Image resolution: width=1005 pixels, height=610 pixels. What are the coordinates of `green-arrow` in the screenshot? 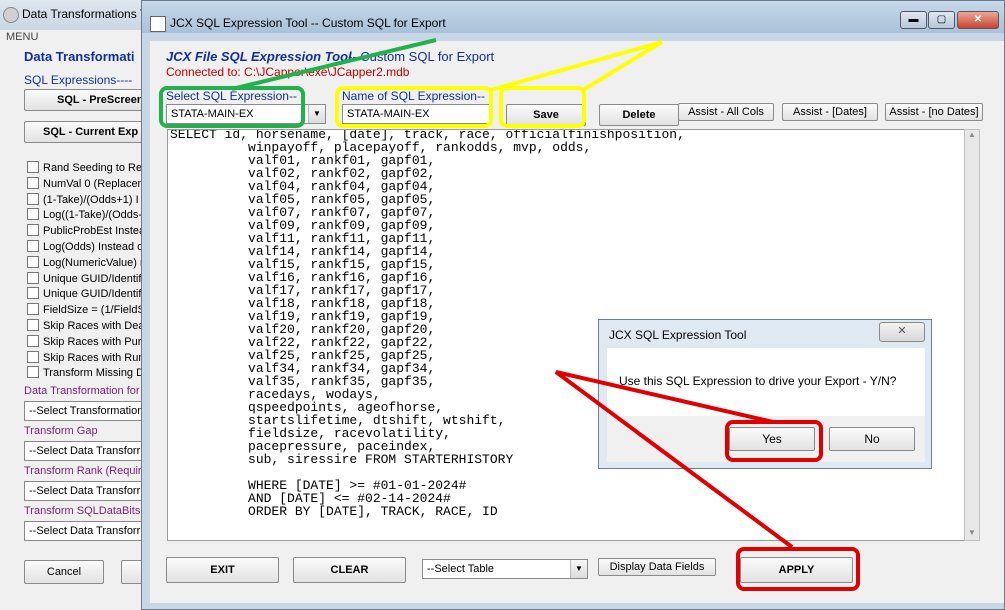 It's located at (334, 64).